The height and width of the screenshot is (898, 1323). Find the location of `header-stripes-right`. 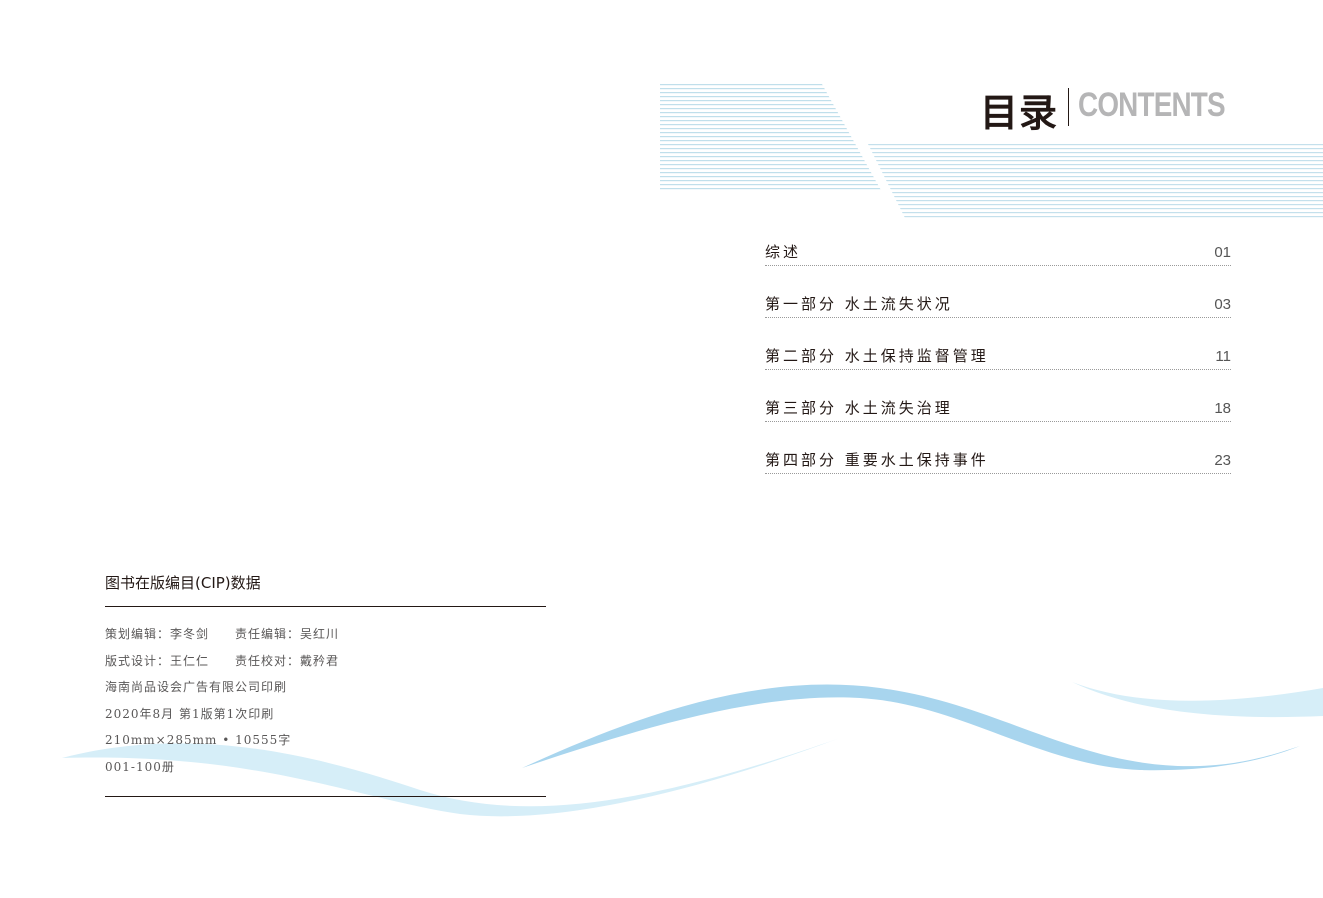

header-stripes-right is located at coordinates (1095, 181).